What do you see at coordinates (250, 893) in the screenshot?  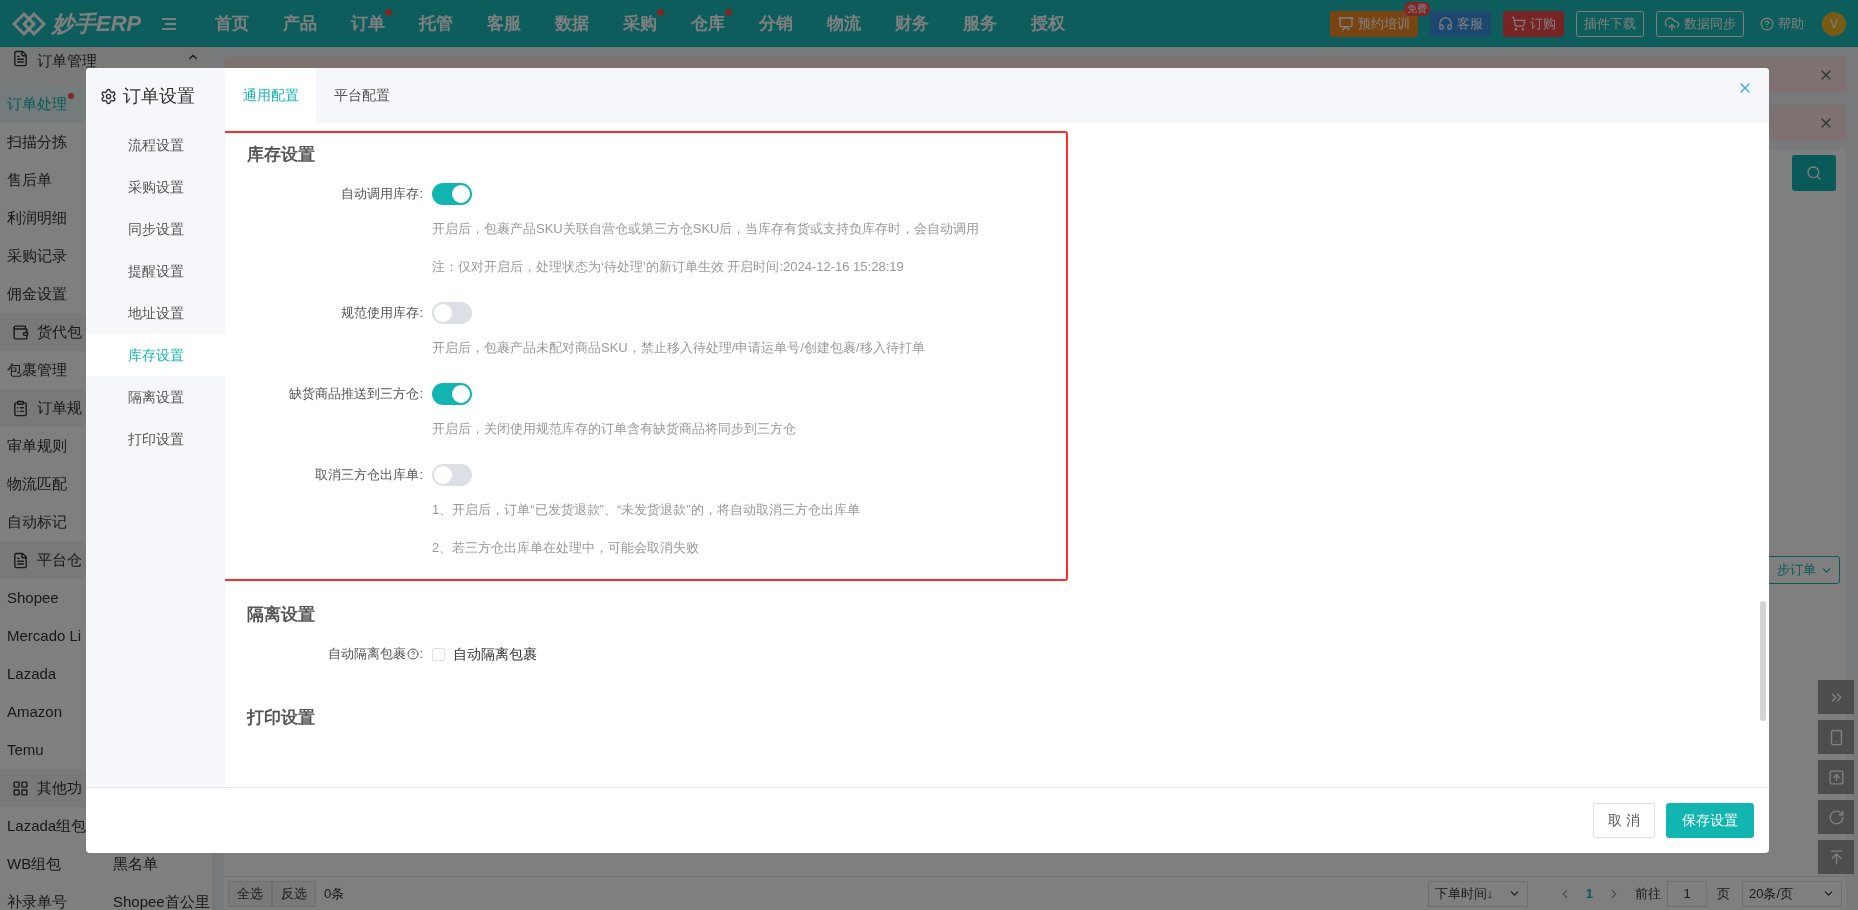 I see `select-all-button: 全选` at bounding box center [250, 893].